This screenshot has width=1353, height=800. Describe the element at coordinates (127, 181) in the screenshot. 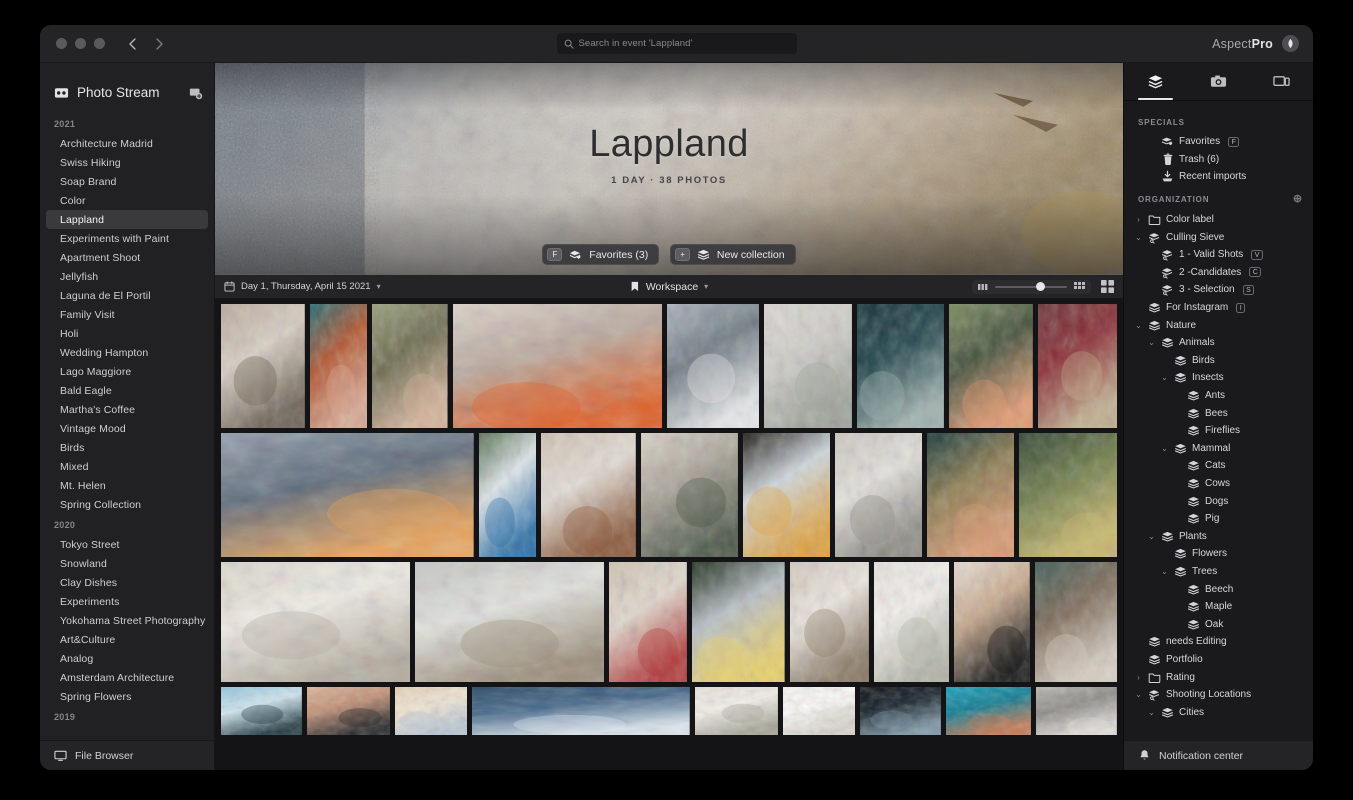

I see `sidebar-item-soap-brand: Soap Brand` at that location.